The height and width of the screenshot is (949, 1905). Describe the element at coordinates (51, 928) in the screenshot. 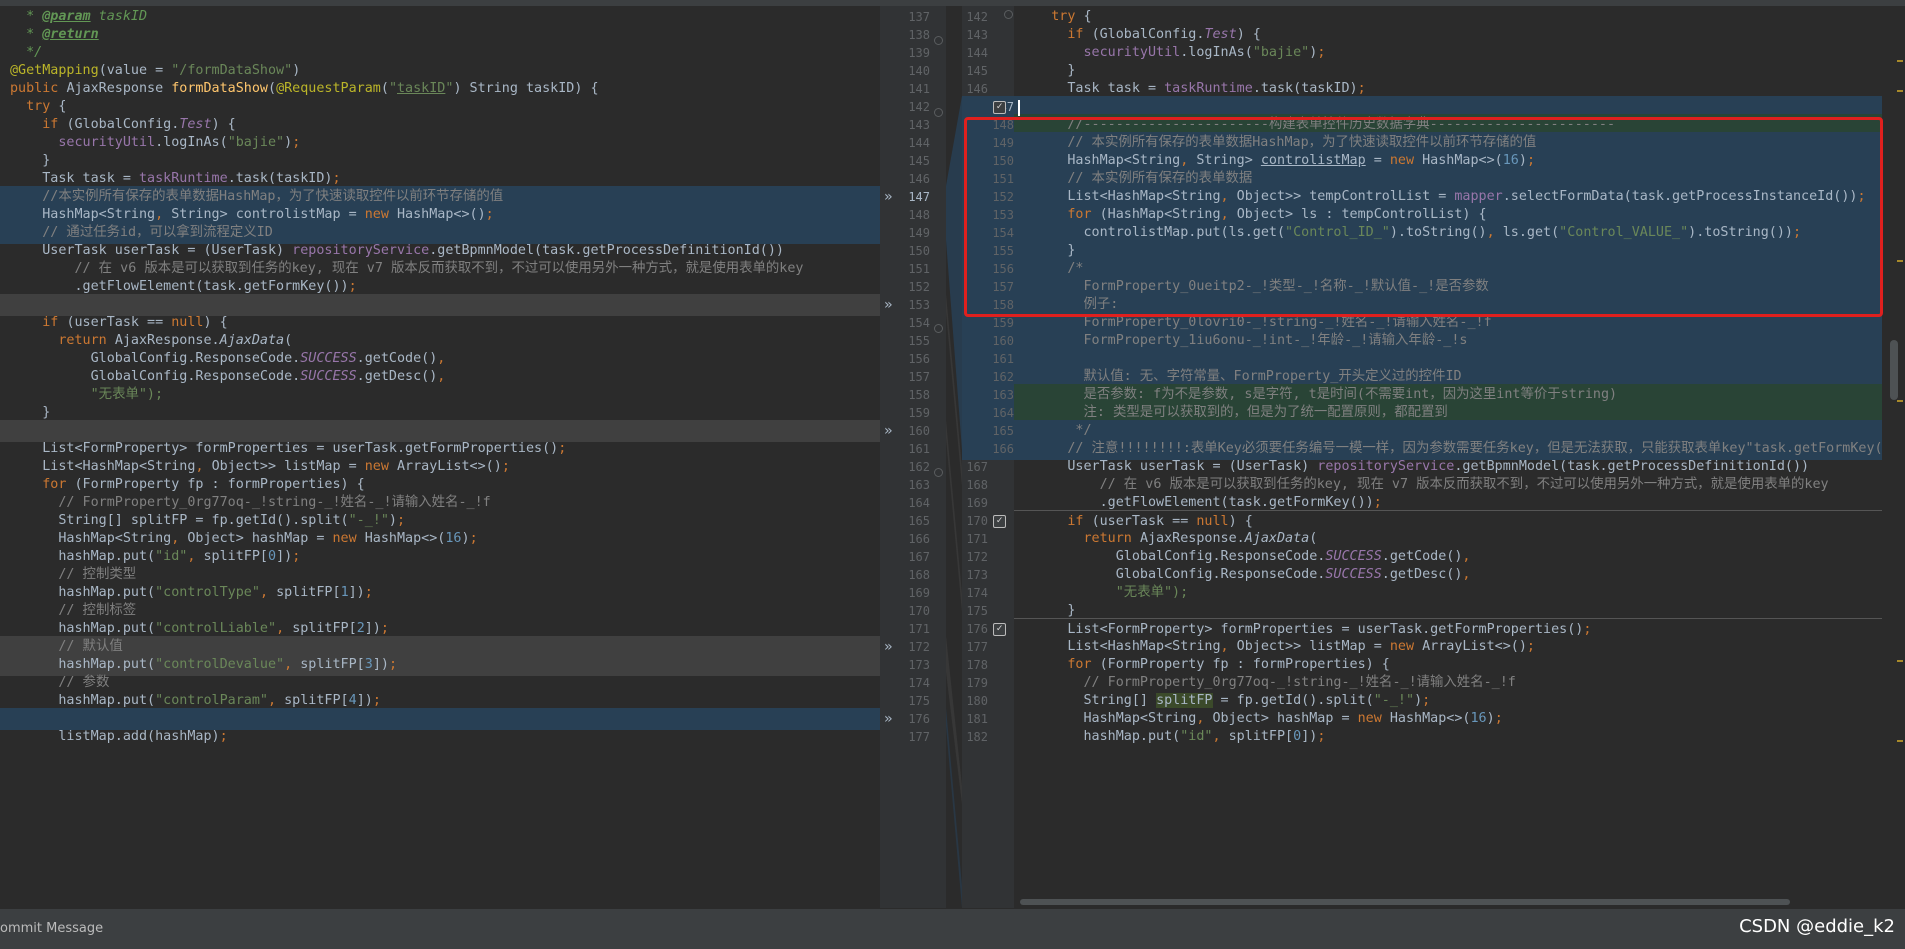

I see `commit-message-tab: ommit Message` at that location.